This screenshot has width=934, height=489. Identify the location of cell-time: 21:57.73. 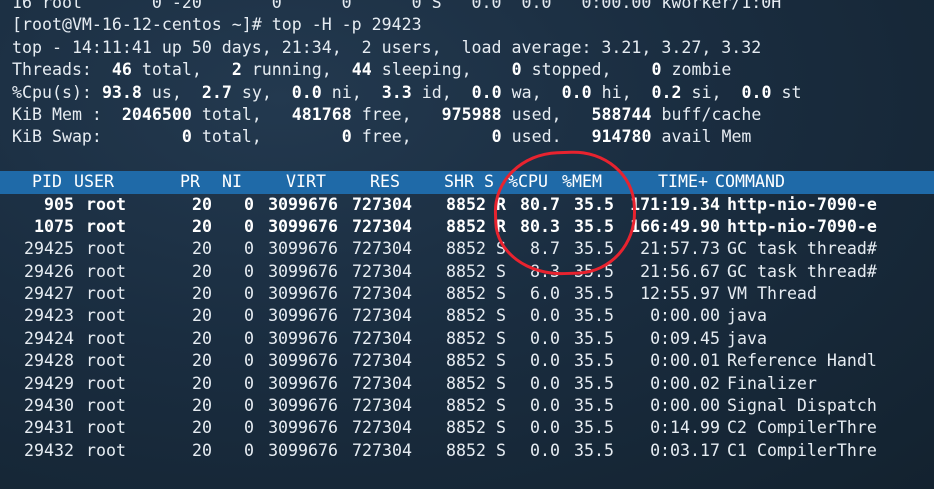
(680, 249).